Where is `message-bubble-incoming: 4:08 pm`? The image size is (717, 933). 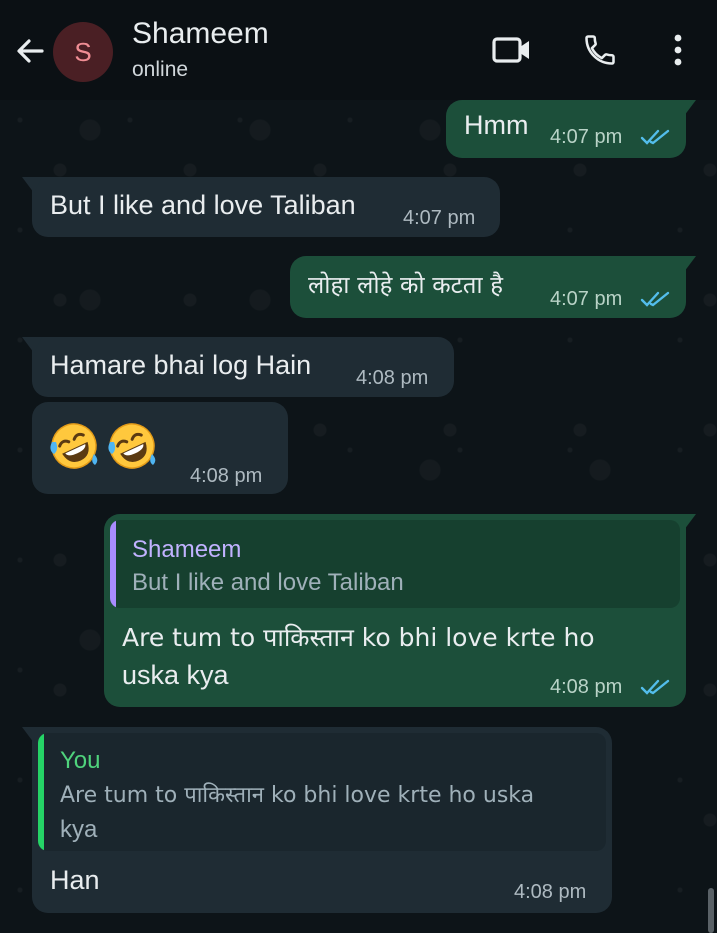 message-bubble-incoming: 4:08 pm is located at coordinates (160, 448).